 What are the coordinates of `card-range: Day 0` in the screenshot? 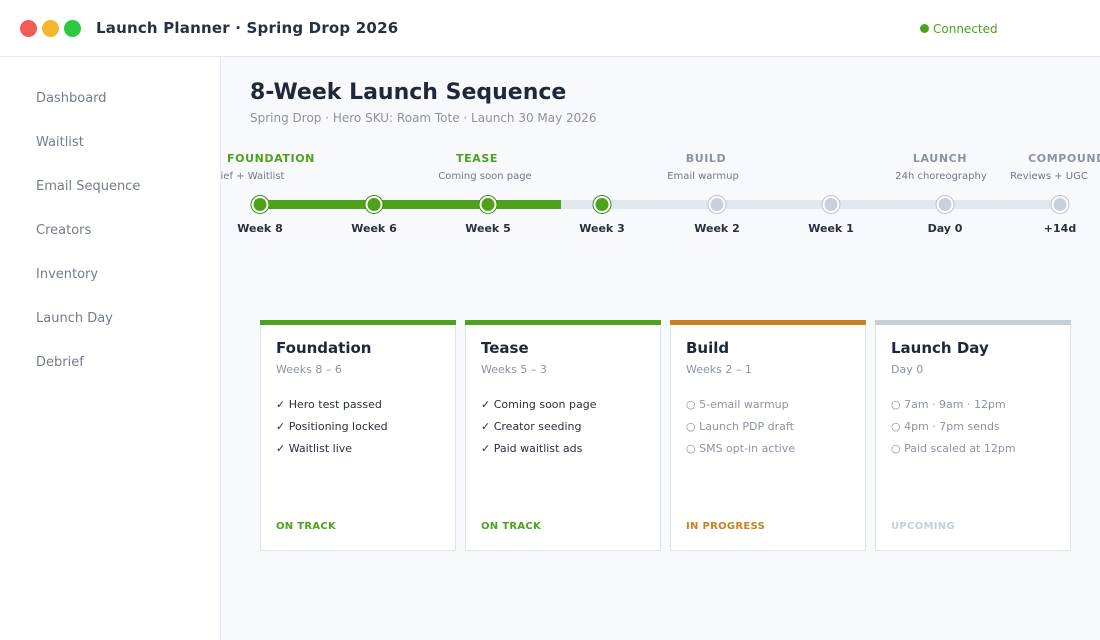 It's located at (907, 369).